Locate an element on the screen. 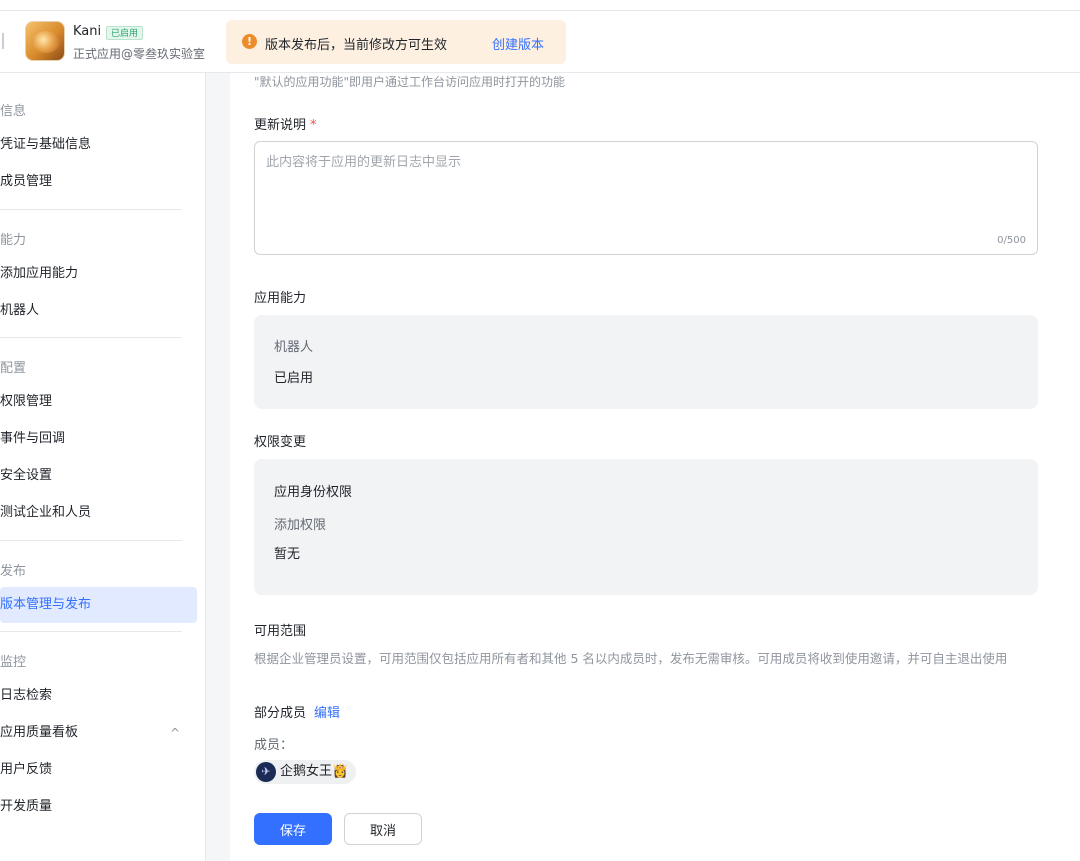 The width and height of the screenshot is (1080, 861). permission-box: 应用身份权限 添加权限 暂无 is located at coordinates (646, 527).